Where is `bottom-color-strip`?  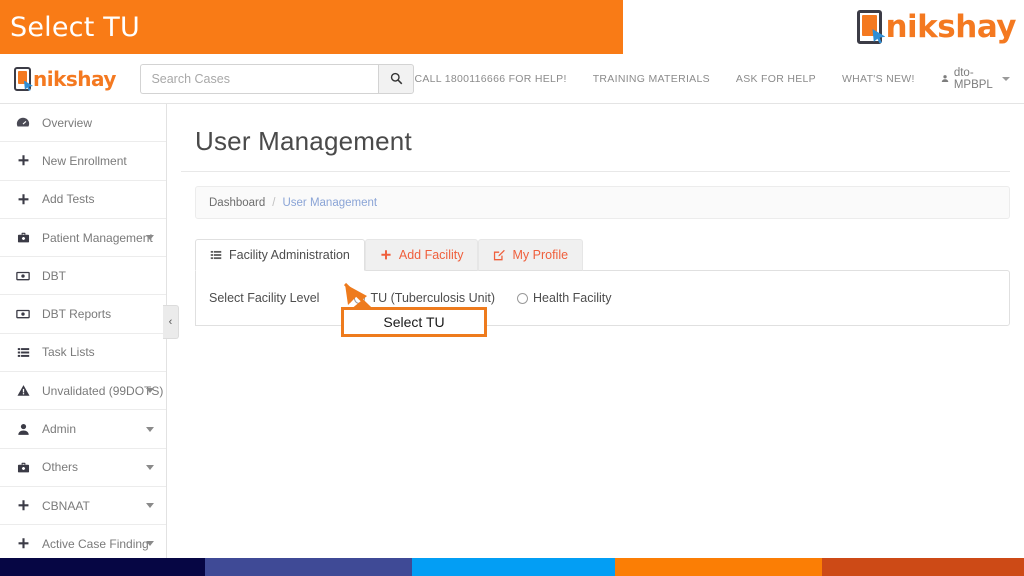
bottom-color-strip is located at coordinates (512, 567).